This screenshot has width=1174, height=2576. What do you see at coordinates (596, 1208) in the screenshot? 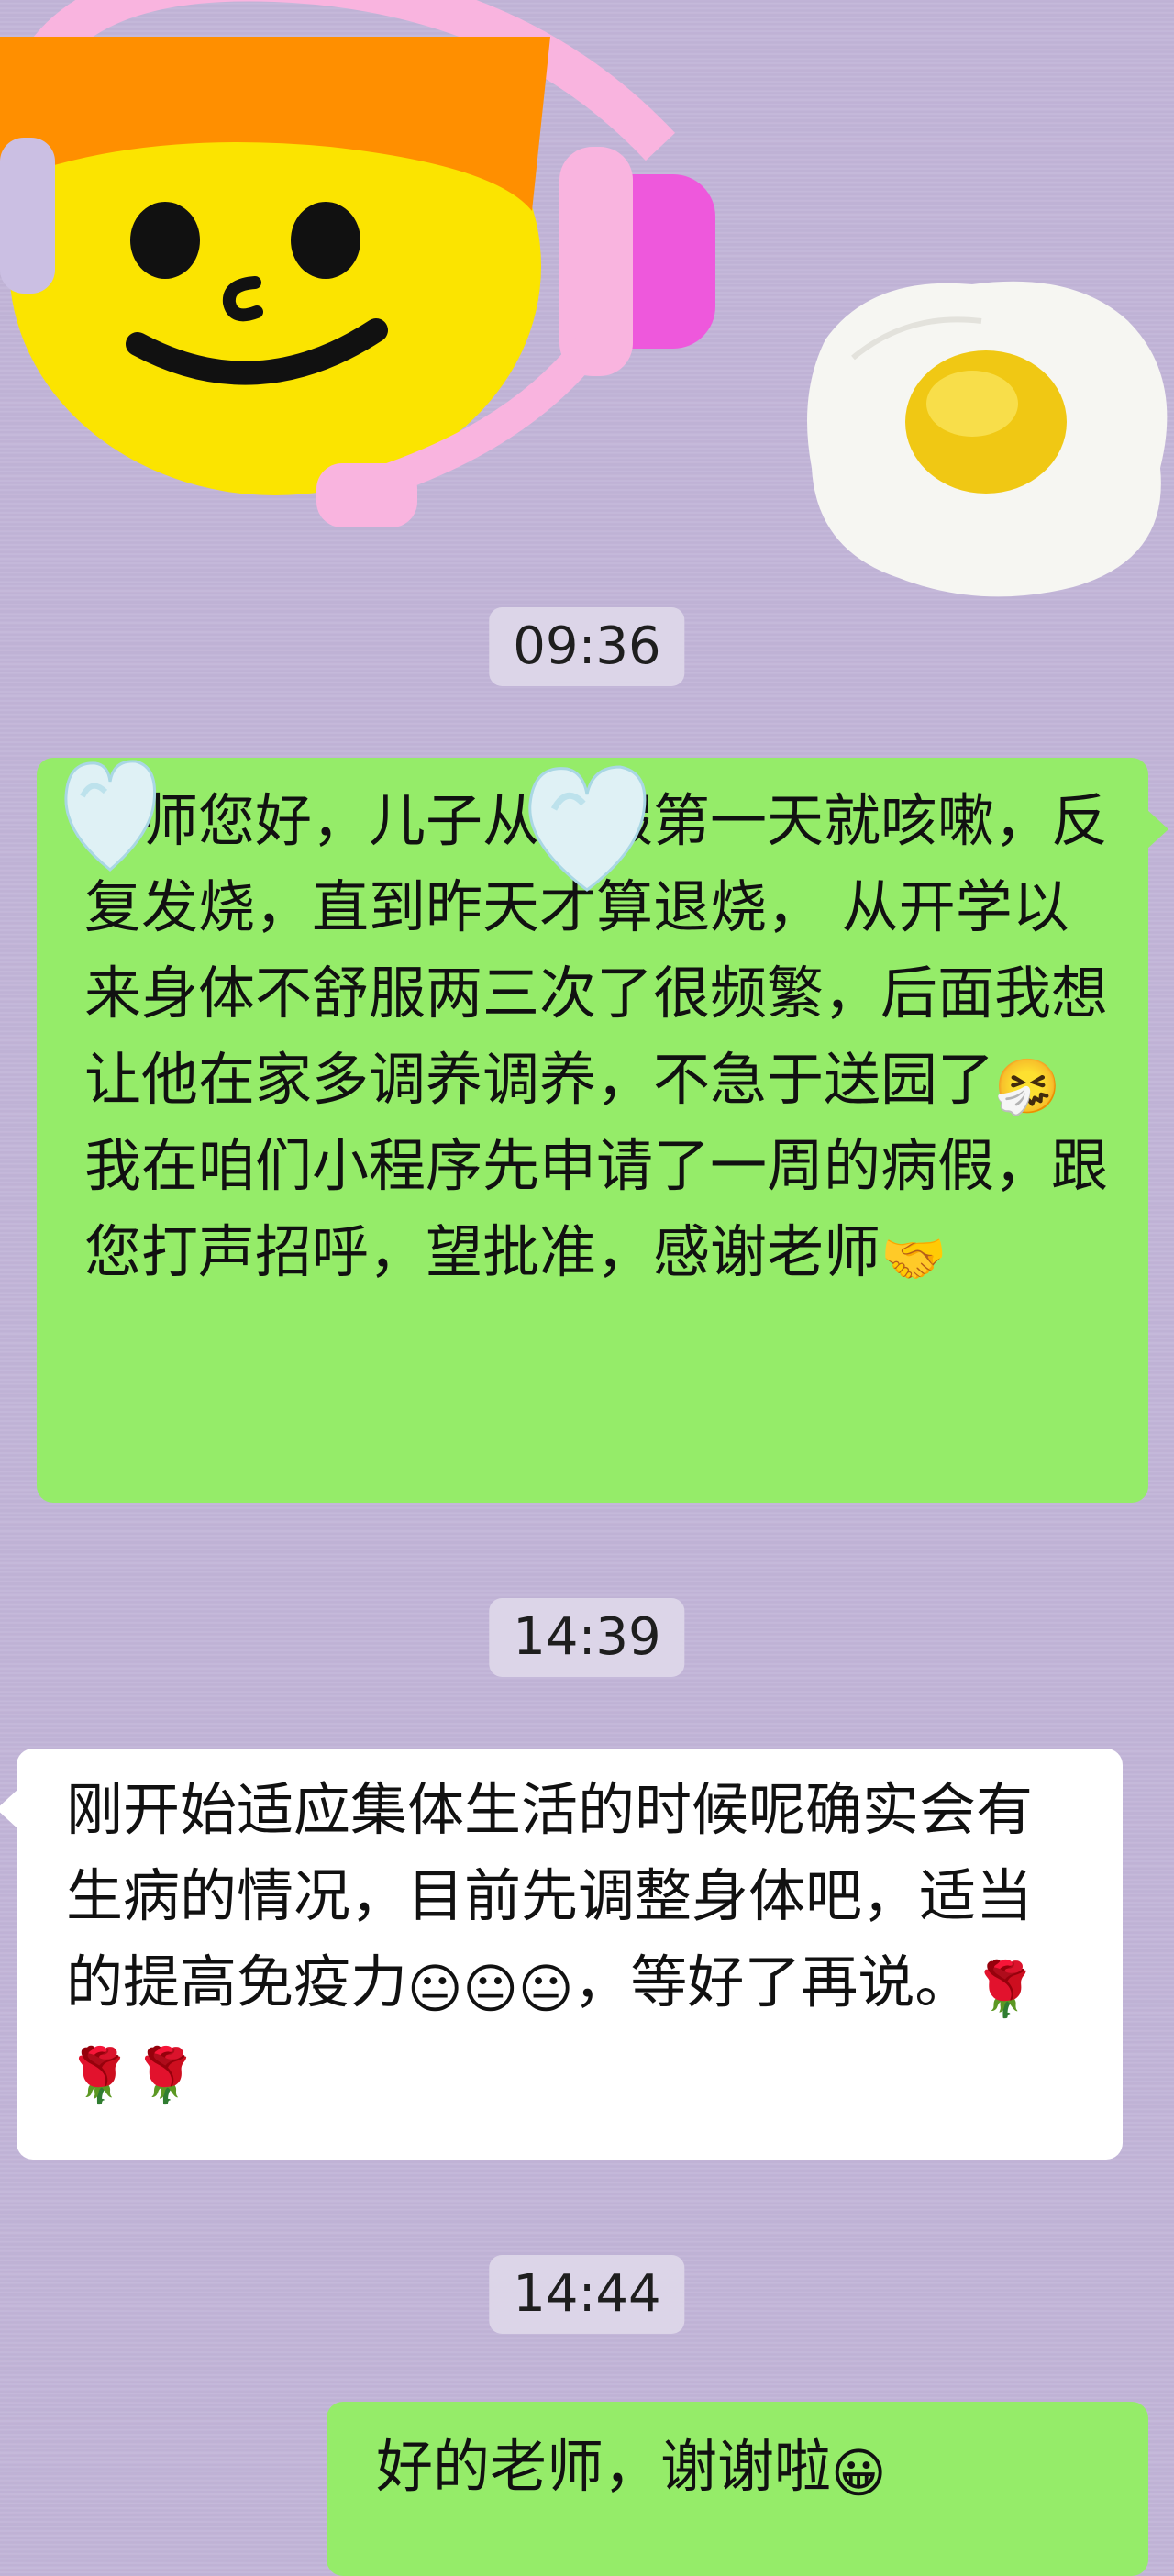
I see `message-text-continued: 我在咱们小程序先申请了一周的病假，跟您打声招呼，望批准，感谢老师` at bounding box center [596, 1208].